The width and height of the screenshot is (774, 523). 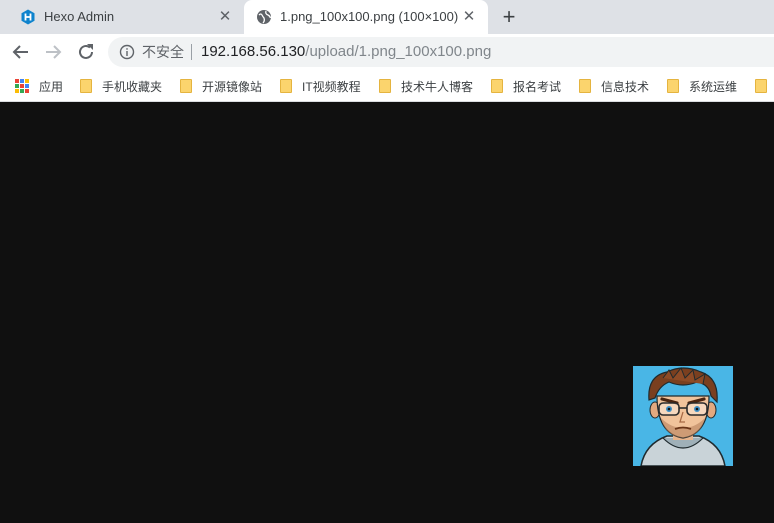 I want to click on address-separator, so click(x=191, y=52).